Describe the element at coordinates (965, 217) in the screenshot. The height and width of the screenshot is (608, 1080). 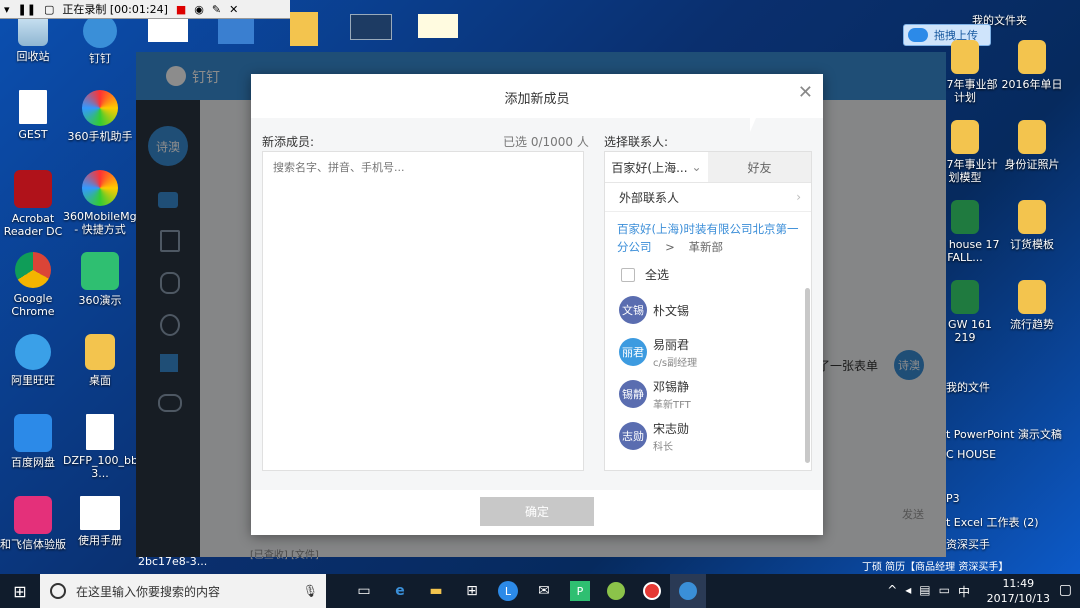
I see `excel-file-icon` at that location.